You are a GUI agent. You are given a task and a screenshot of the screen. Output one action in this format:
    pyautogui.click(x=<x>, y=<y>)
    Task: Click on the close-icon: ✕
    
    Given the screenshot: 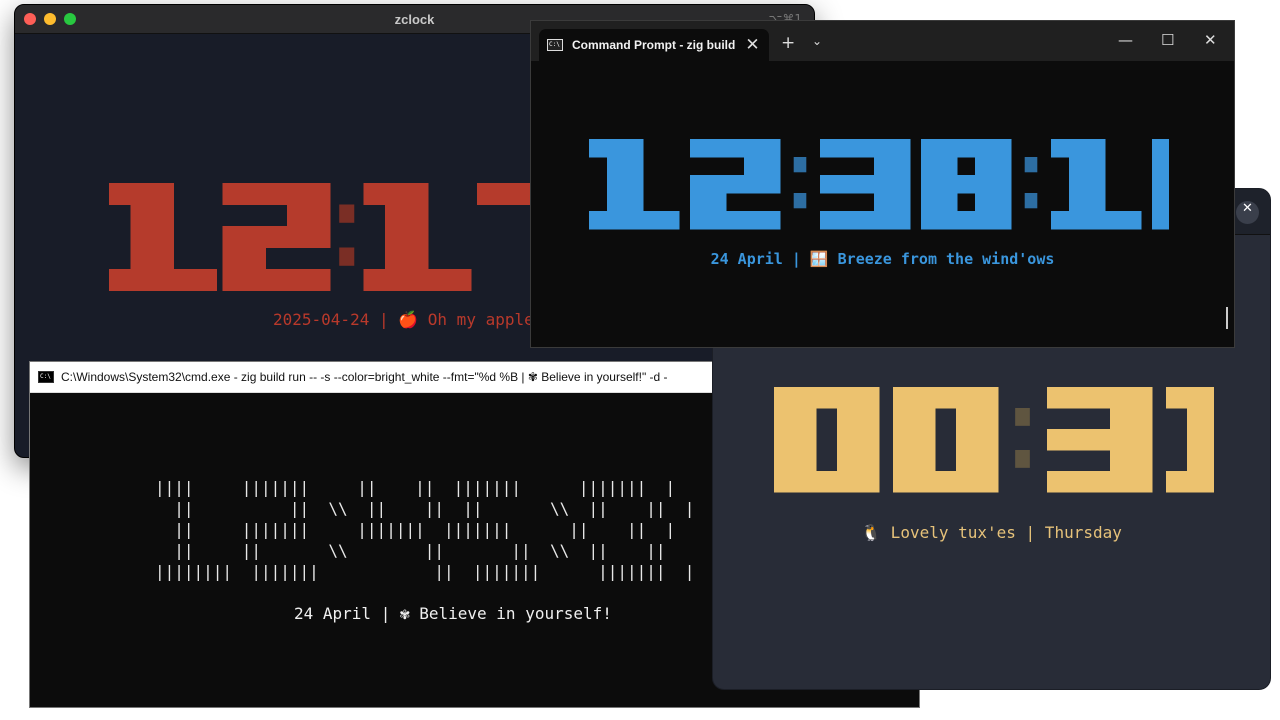 What is the action you would take?
    pyautogui.click(x=1247, y=212)
    